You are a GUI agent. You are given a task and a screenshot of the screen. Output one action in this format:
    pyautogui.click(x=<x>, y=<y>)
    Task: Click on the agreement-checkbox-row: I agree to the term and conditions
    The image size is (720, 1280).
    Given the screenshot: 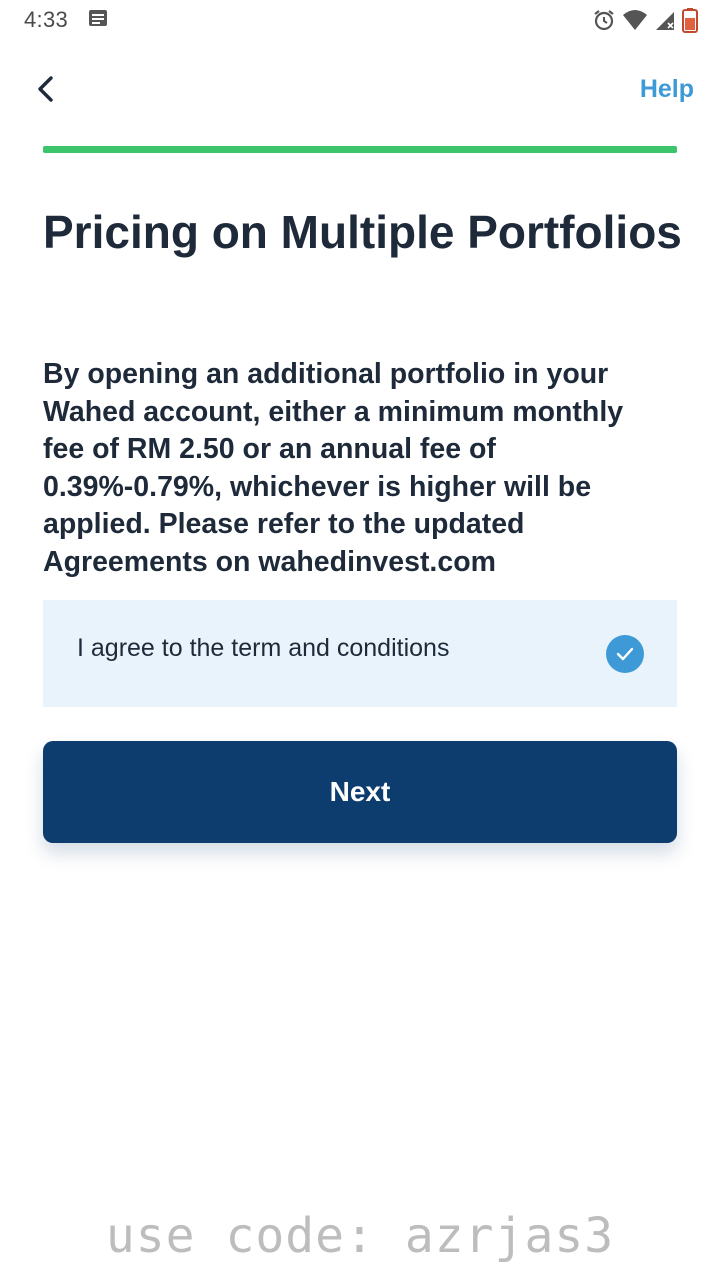 What is the action you would take?
    pyautogui.click(x=360, y=653)
    